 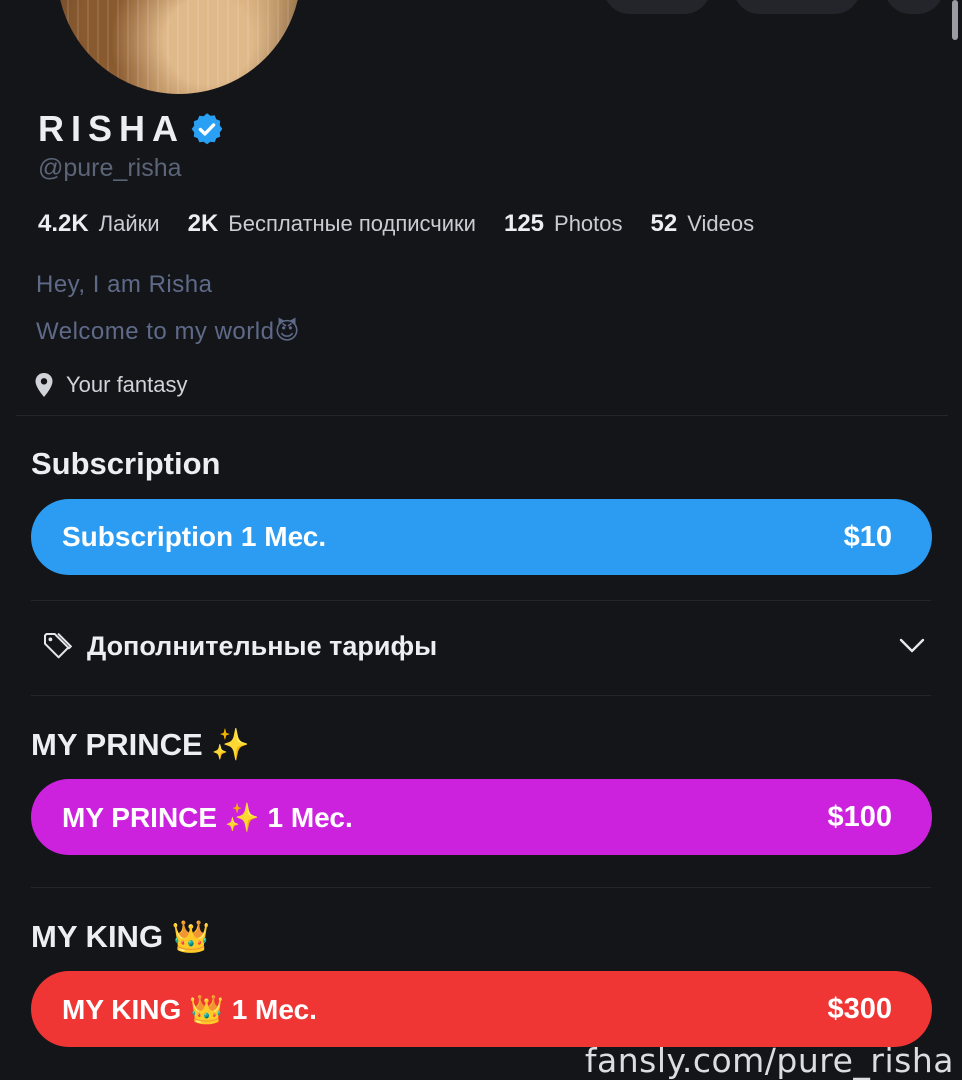 What do you see at coordinates (481, 1009) in the screenshot?
I see `king-plan-button: MY KING 👑 1 Мес. $300` at bounding box center [481, 1009].